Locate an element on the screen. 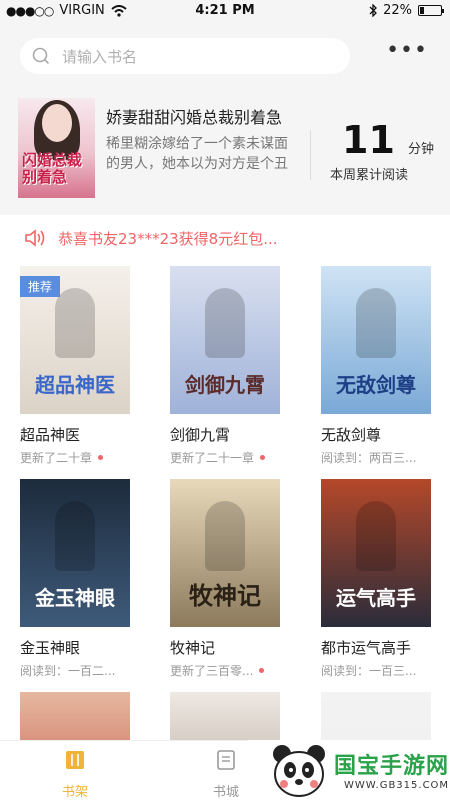 Image resolution: width=450 pixels, height=800 pixels. cover-title: 牧神记 is located at coordinates (225, 595).